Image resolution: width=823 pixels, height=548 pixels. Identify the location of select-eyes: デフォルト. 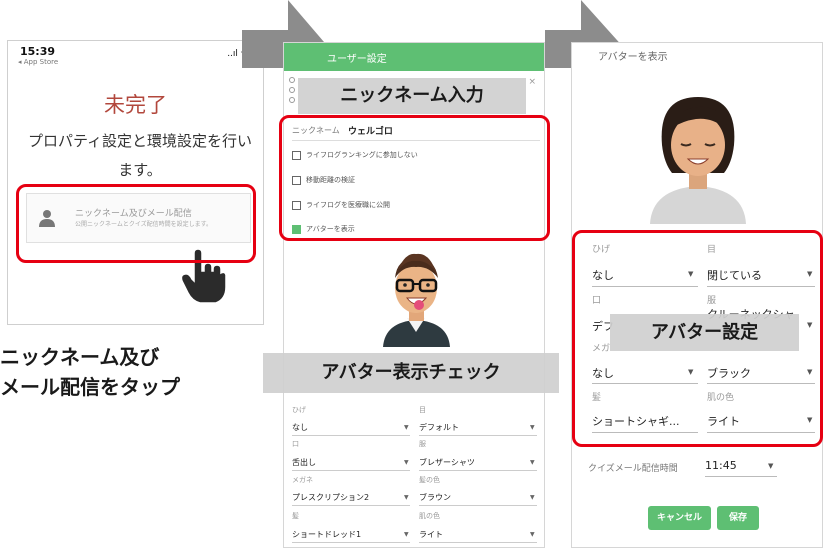
(439, 427).